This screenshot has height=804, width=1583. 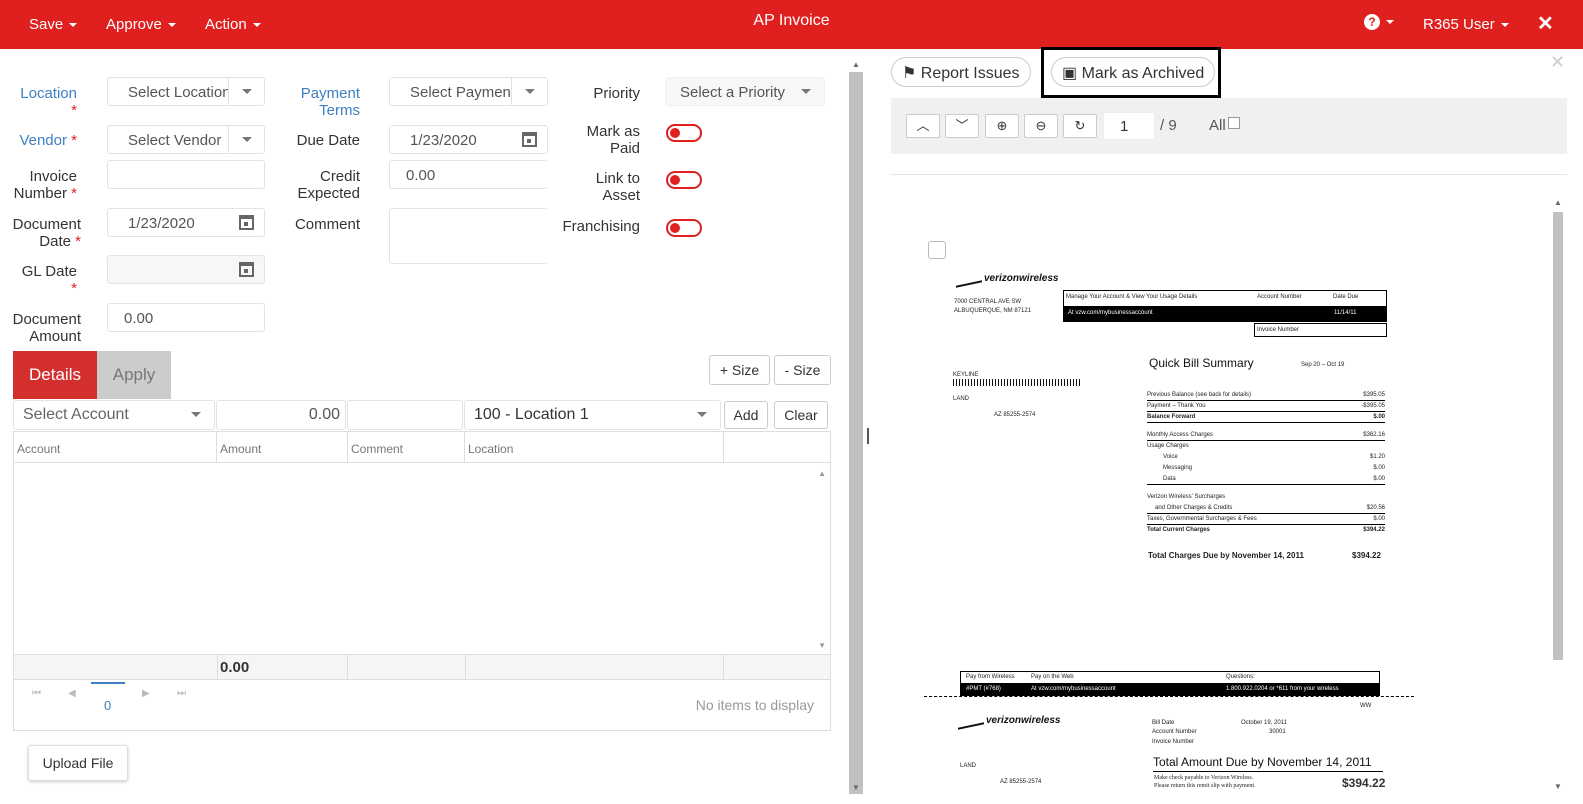 What do you see at coordinates (1545, 23) in the screenshot?
I see `close-icon: ✕` at bounding box center [1545, 23].